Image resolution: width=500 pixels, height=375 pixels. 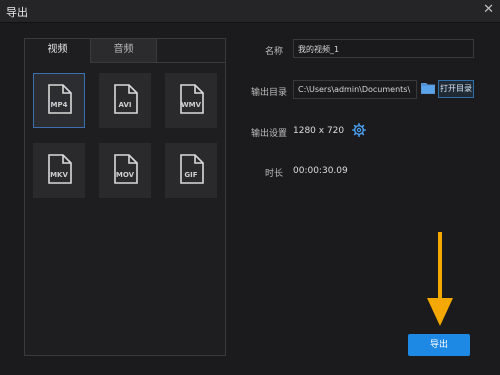 What do you see at coordinates (319, 131) in the screenshot?
I see `output-settings-value: 1280 x 720` at bounding box center [319, 131].